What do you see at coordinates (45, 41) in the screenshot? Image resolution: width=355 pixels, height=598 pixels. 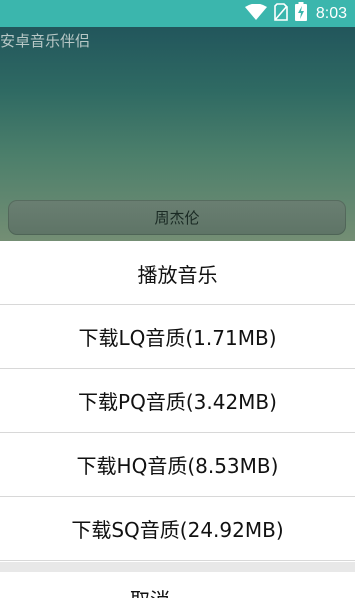 I see `app-title: 安卓音乐伴侣` at bounding box center [45, 41].